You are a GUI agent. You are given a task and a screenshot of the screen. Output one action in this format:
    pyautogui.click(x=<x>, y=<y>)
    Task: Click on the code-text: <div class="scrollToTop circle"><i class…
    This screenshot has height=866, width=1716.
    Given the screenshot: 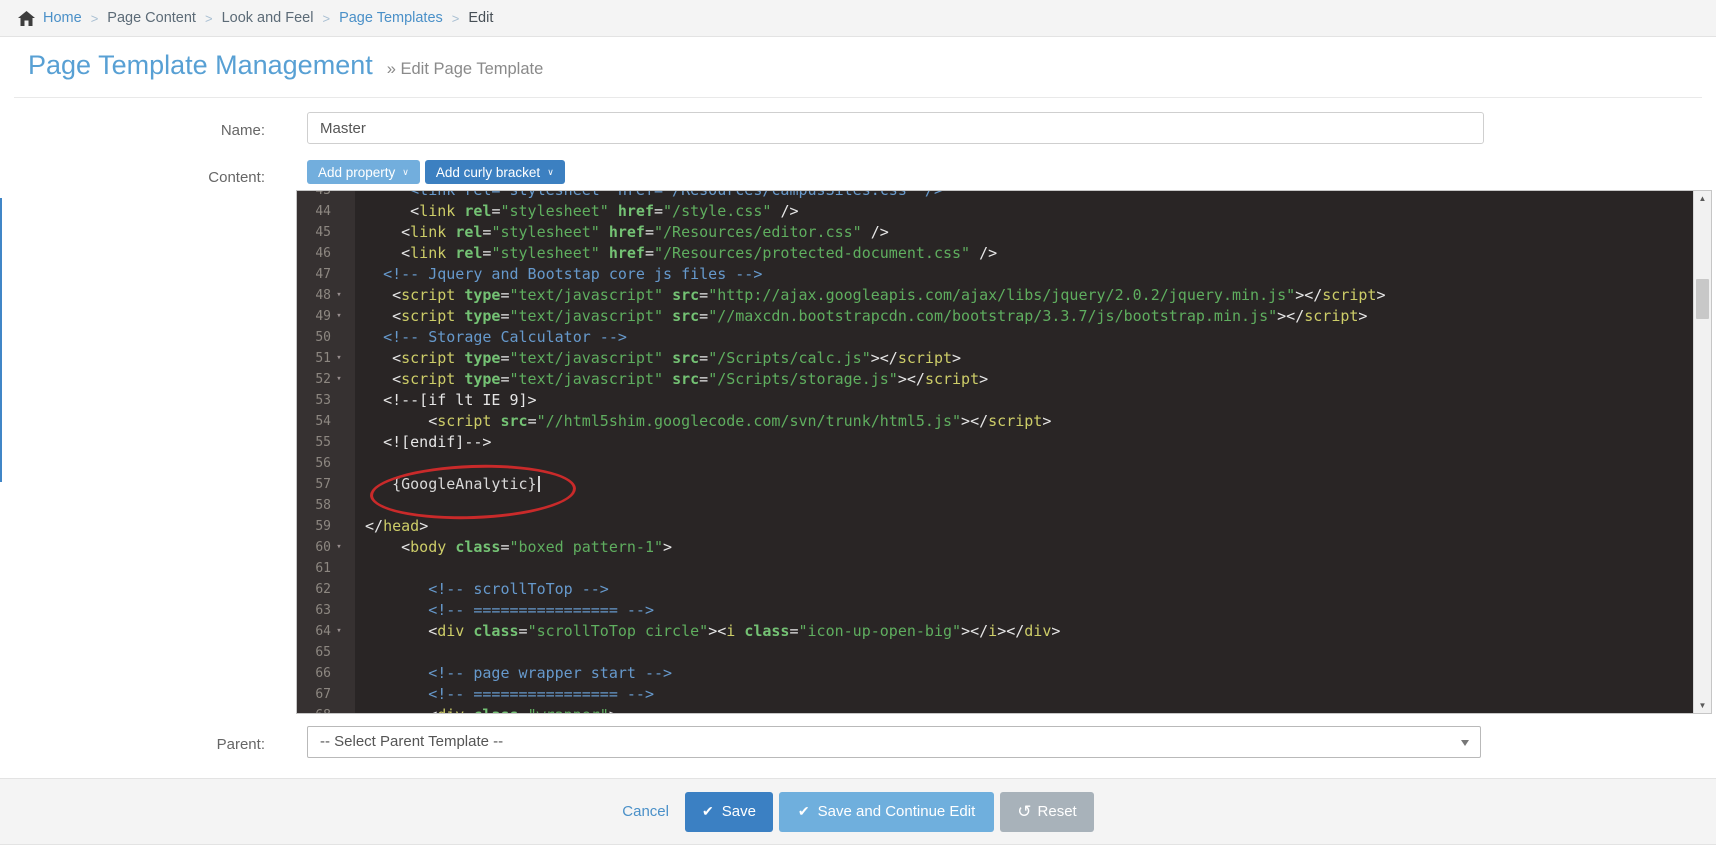 What is the action you would take?
    pyautogui.click(x=1024, y=631)
    